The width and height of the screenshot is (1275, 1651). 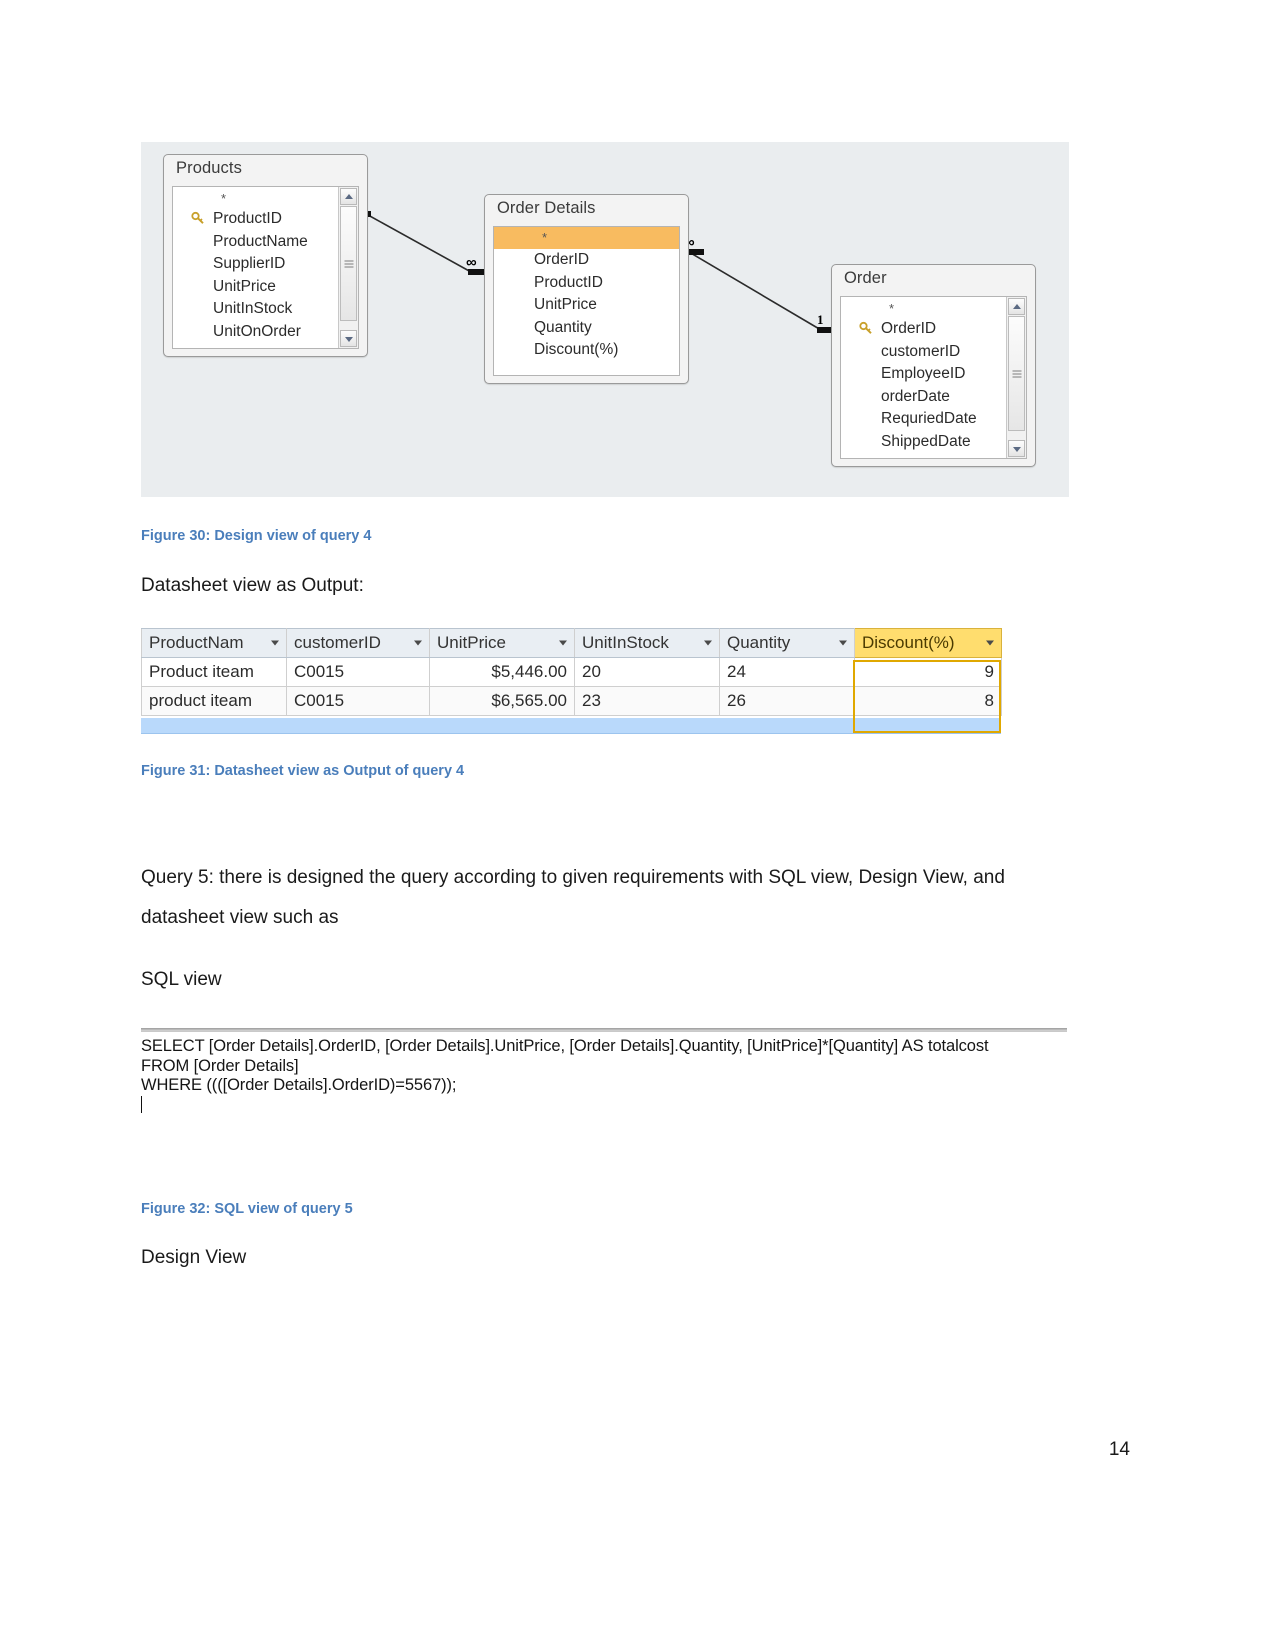 I want to click on cell-productname: Product iteam, so click(x=214, y=672).